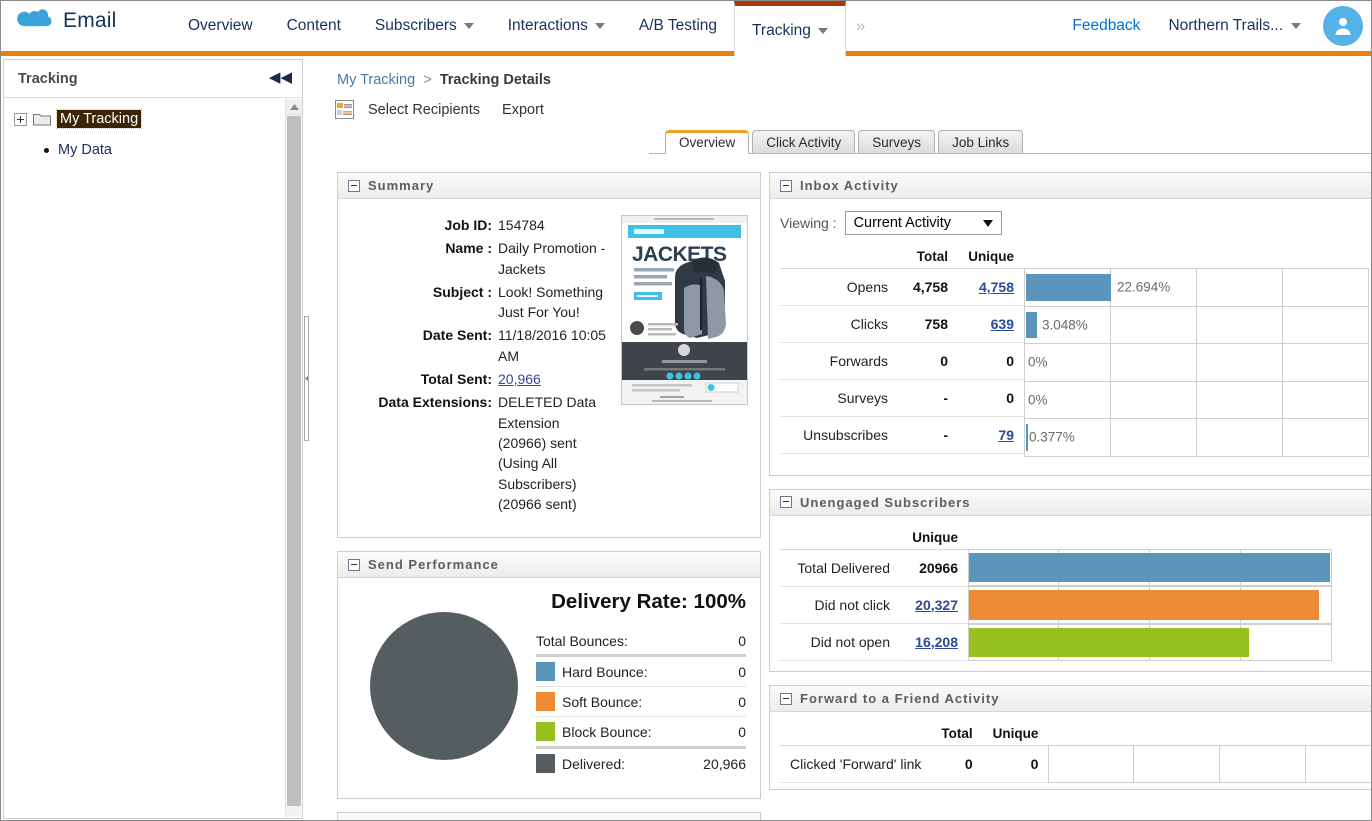  Describe the element at coordinates (158, 119) in the screenshot. I see `tree-node-my-tracking: My Tracking` at that location.